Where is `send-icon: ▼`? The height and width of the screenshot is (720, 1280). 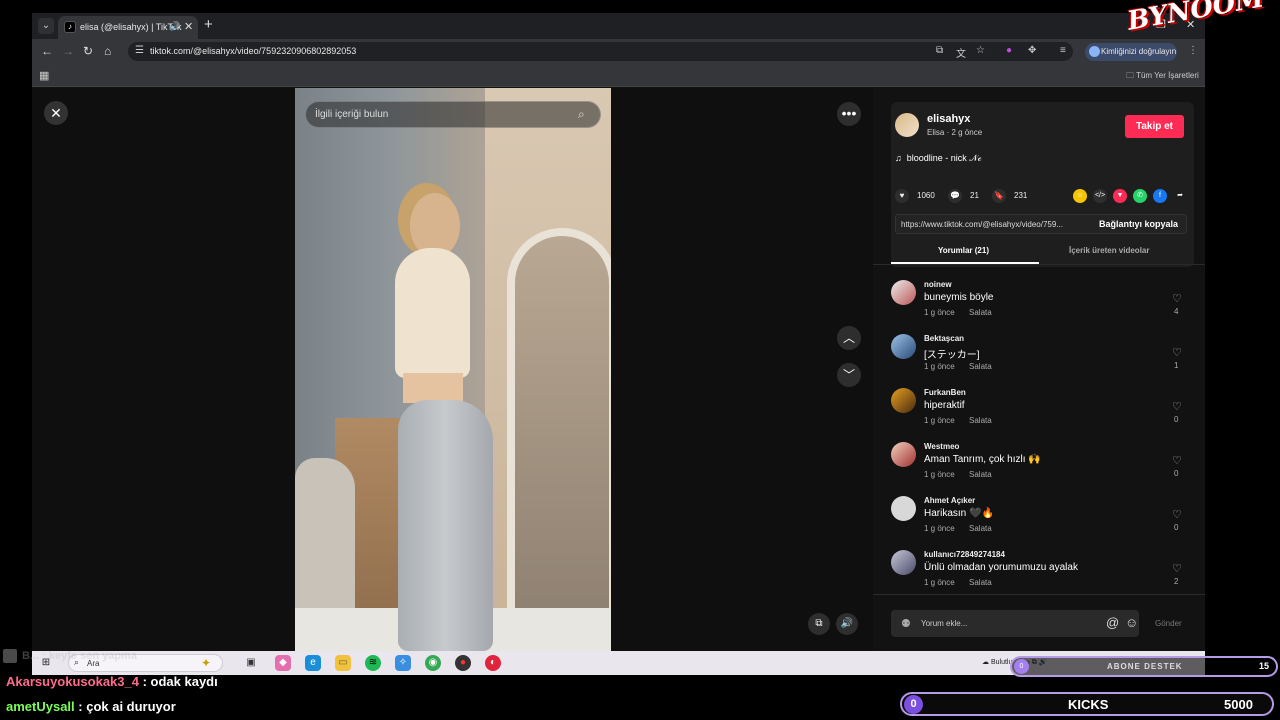
send-icon: ▼ is located at coordinates (1120, 196).